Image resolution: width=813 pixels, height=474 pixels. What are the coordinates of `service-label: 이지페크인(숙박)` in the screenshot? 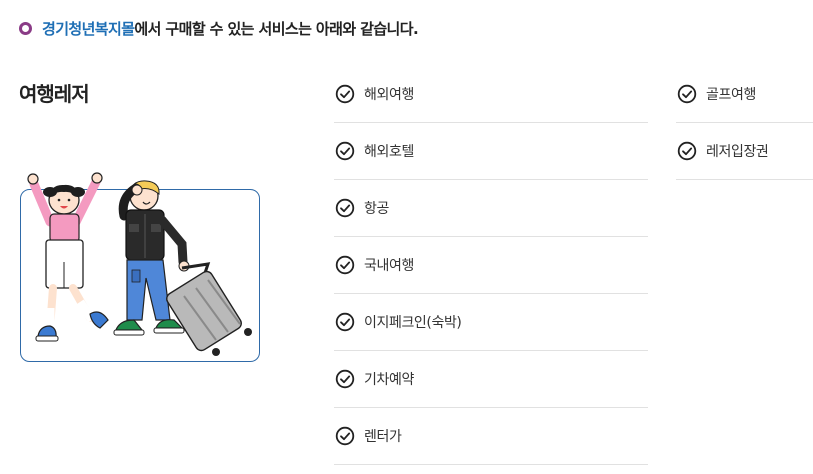 It's located at (413, 323).